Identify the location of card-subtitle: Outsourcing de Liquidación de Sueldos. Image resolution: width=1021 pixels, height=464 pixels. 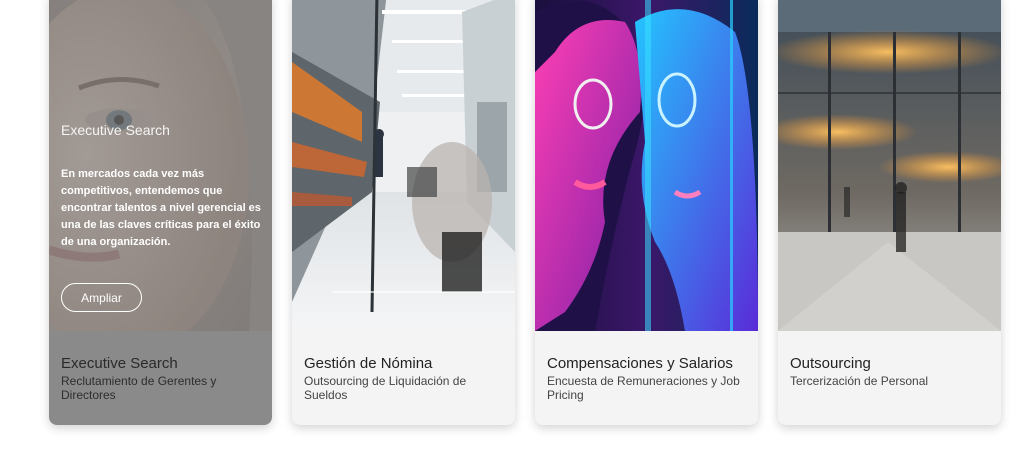
(385, 388).